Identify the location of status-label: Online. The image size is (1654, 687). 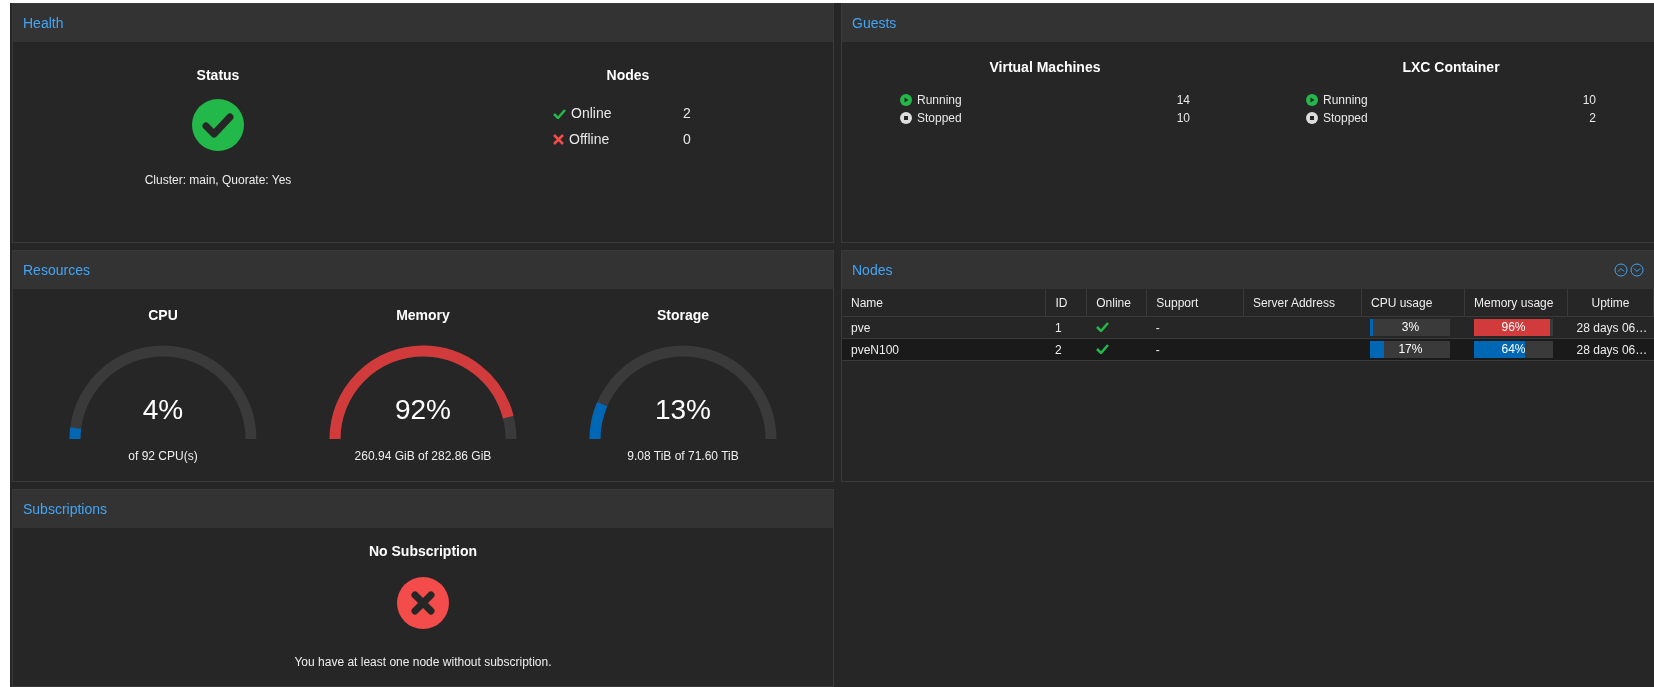
(591, 113).